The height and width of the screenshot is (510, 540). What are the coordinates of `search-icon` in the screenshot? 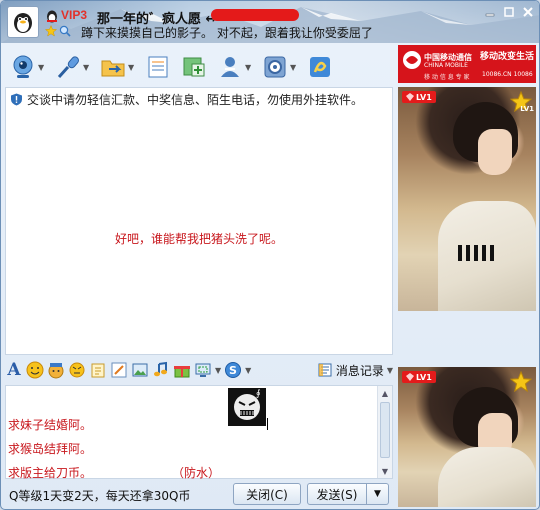 It's located at (65, 31).